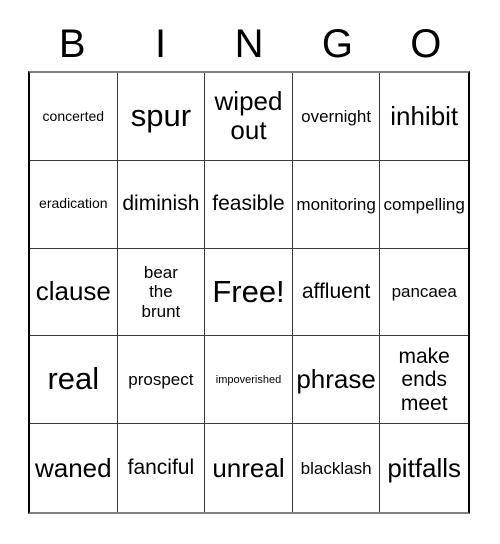 This screenshot has width=500, height=544. I want to click on header-letter-g: G, so click(337, 44).